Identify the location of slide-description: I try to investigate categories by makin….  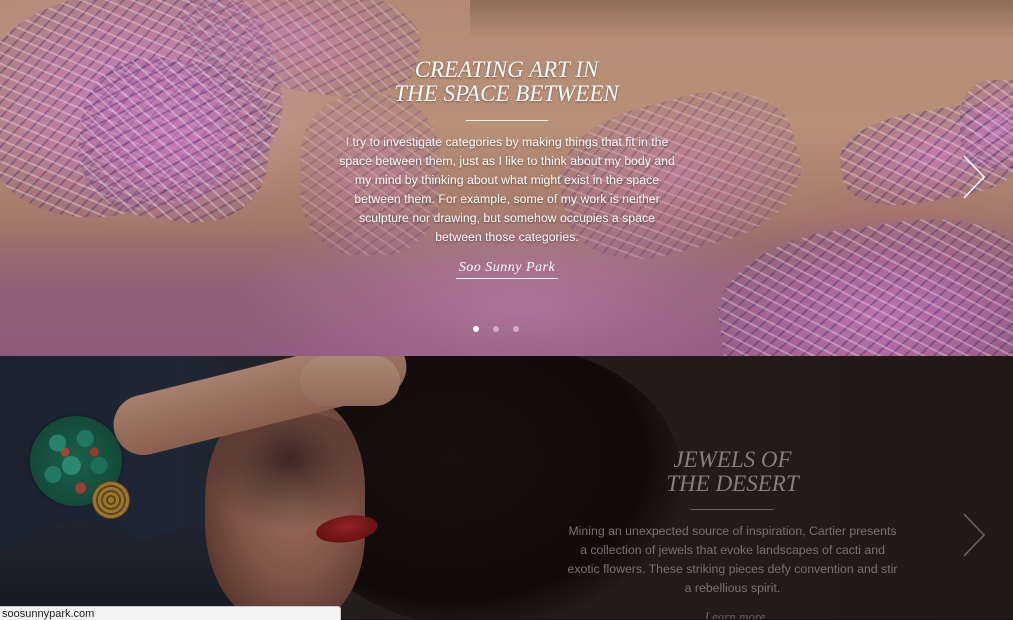
(507, 189).